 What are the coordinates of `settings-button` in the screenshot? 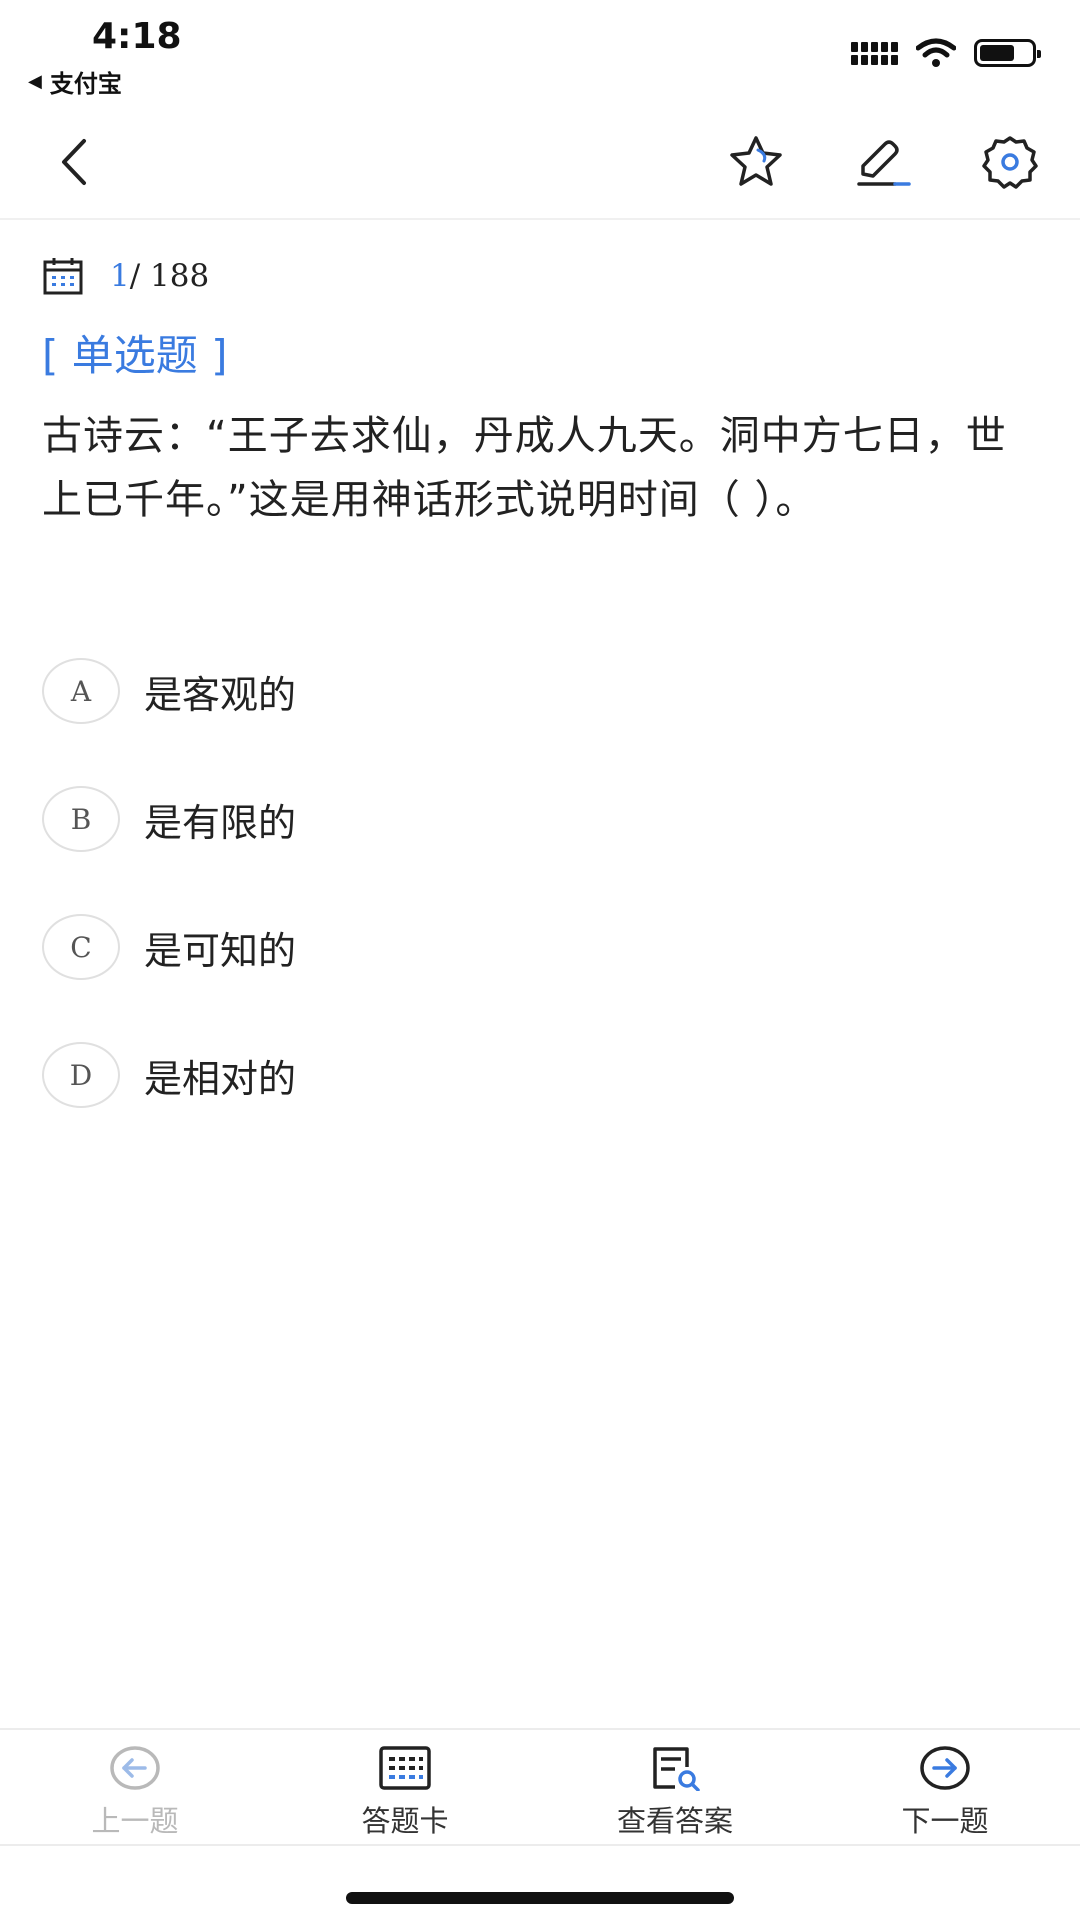 It's located at (1010, 162).